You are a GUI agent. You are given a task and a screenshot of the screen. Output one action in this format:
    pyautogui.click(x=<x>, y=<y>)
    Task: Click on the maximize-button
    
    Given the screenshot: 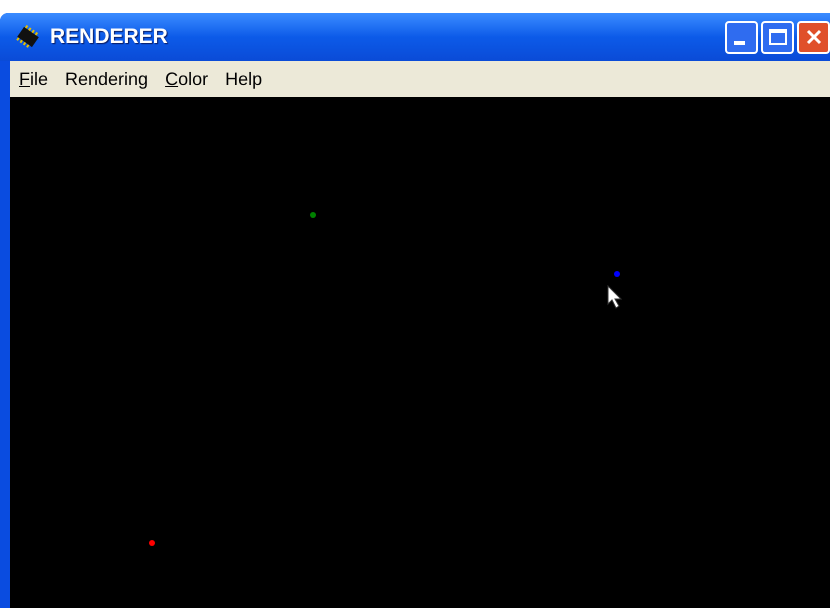 What is the action you would take?
    pyautogui.click(x=777, y=37)
    